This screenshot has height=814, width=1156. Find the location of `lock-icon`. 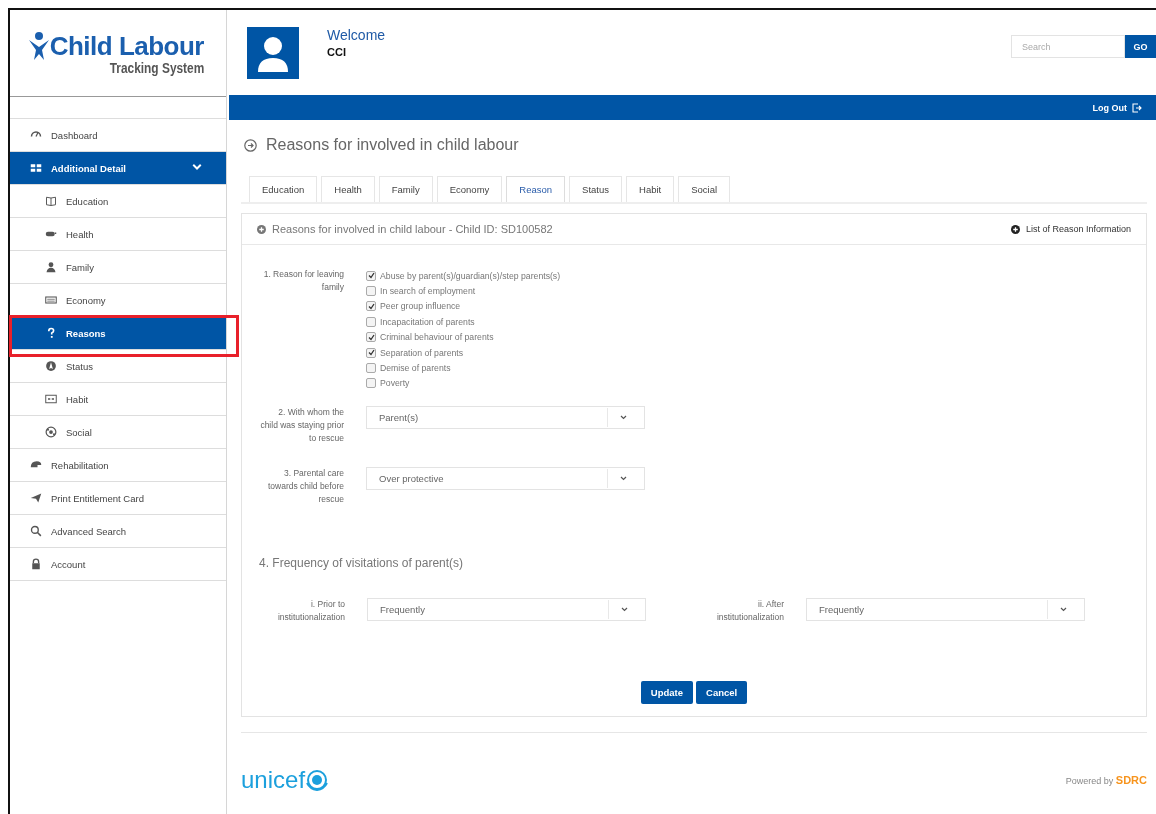

lock-icon is located at coordinates (36, 564).